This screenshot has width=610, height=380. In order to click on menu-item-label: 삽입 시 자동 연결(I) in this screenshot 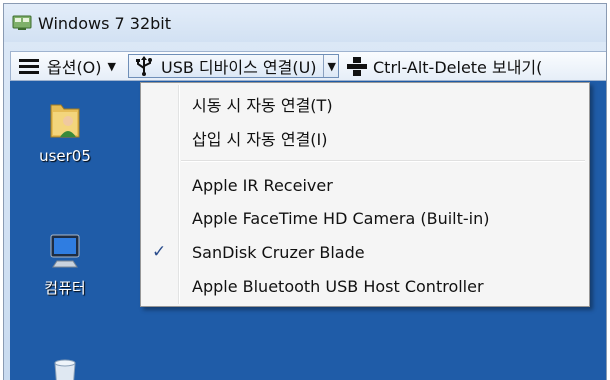, I will do `click(260, 139)`.